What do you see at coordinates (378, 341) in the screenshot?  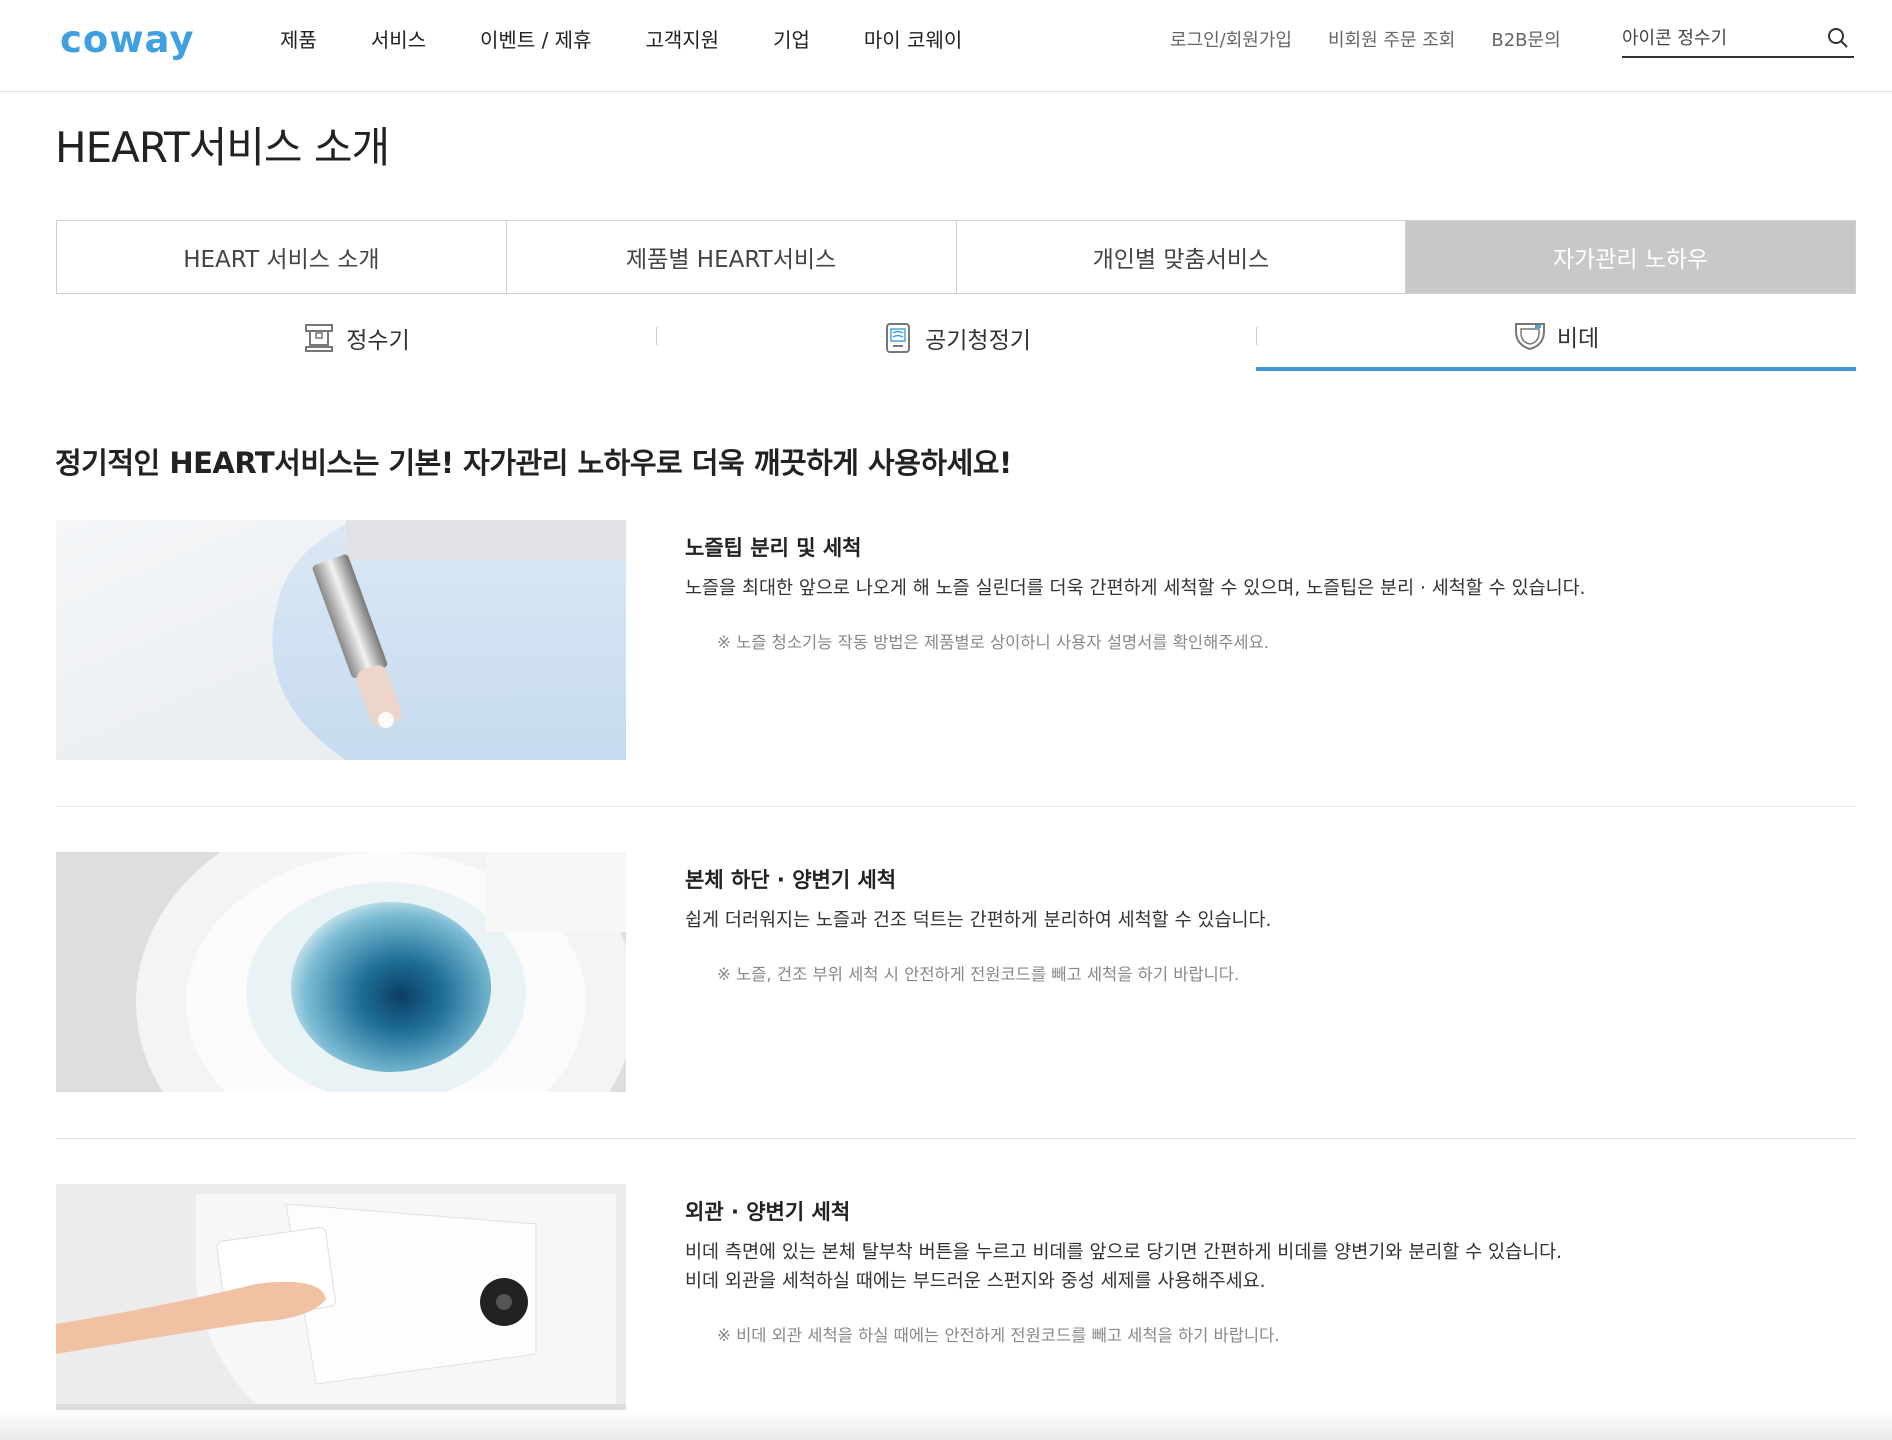 I see `subtab-label-water-purifier: 정수기` at bounding box center [378, 341].